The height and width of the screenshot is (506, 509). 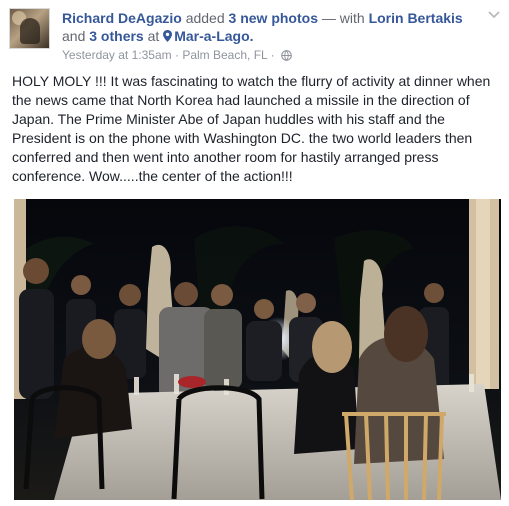 What do you see at coordinates (122, 18) in the screenshot?
I see `author-name-link: Richard DeAgazio` at bounding box center [122, 18].